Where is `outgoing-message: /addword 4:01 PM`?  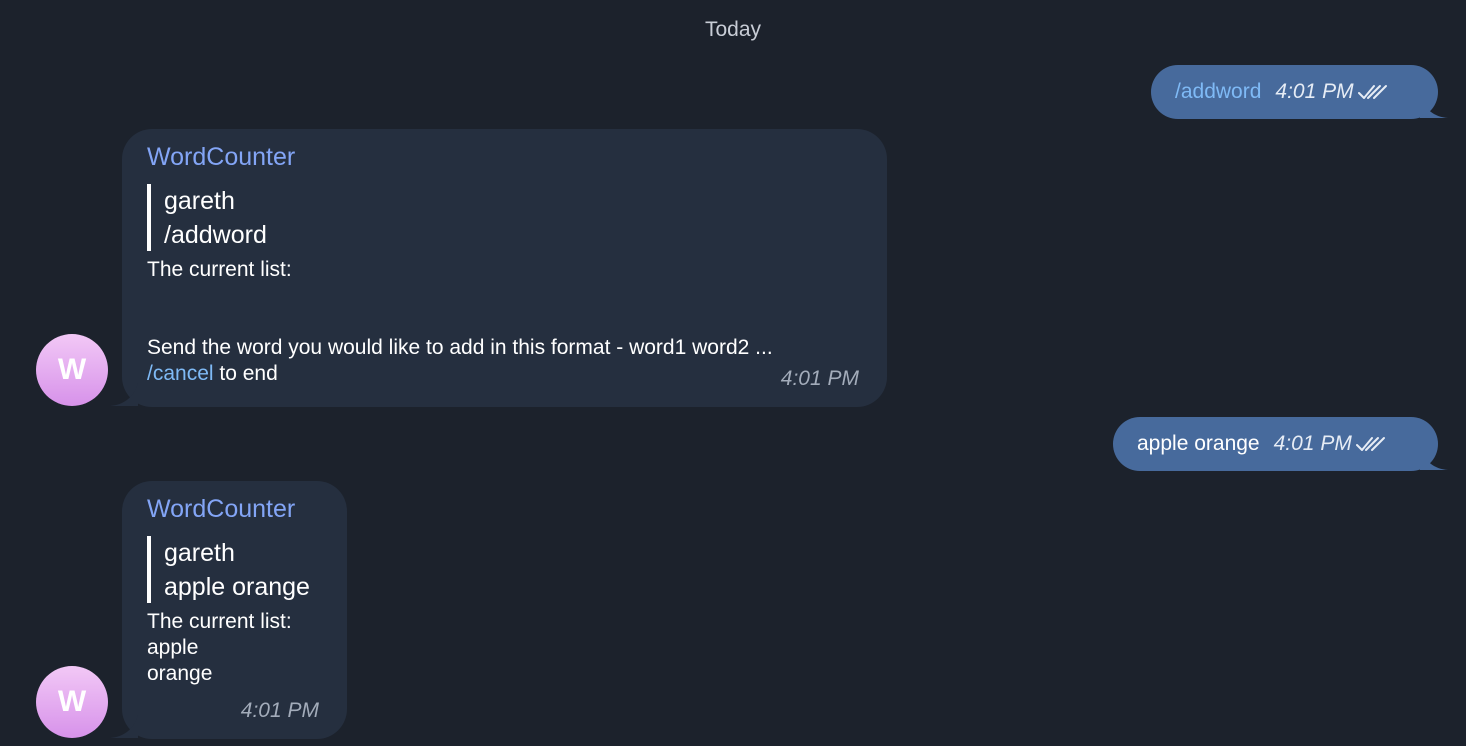 outgoing-message: /addword 4:01 PM is located at coordinates (1294, 92).